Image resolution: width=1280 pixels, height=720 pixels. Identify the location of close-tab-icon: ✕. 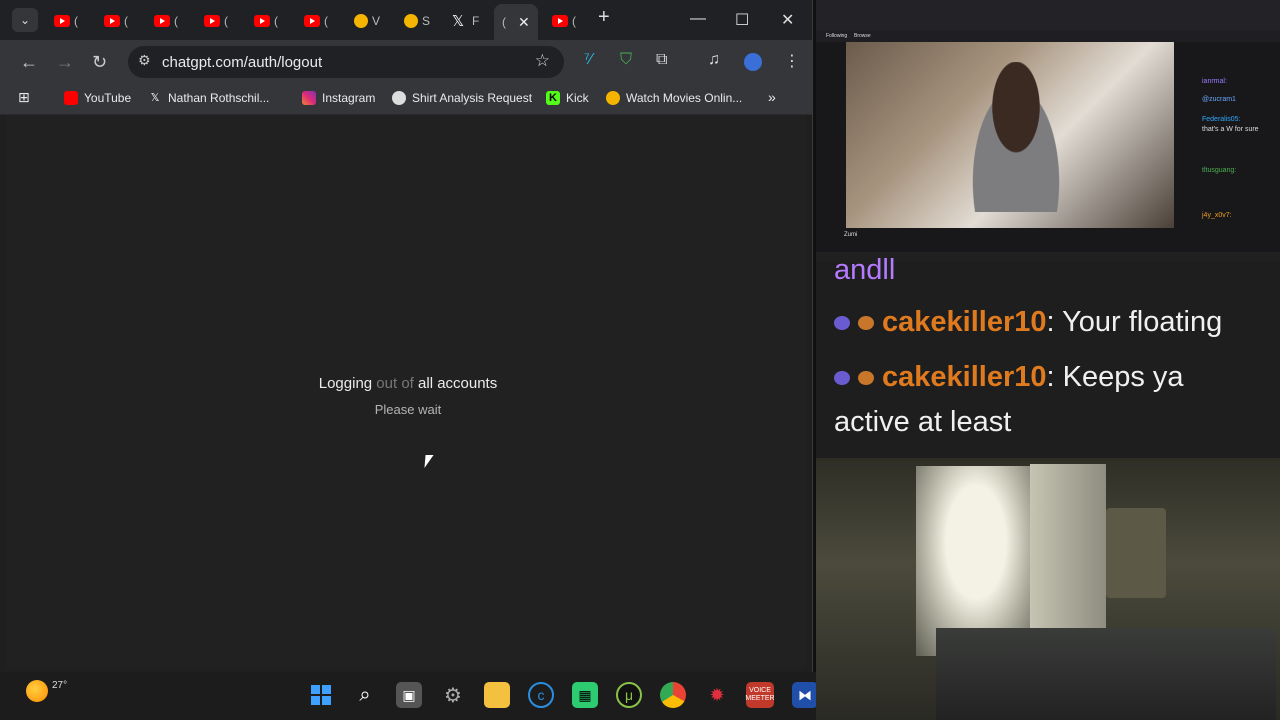
(524, 22).